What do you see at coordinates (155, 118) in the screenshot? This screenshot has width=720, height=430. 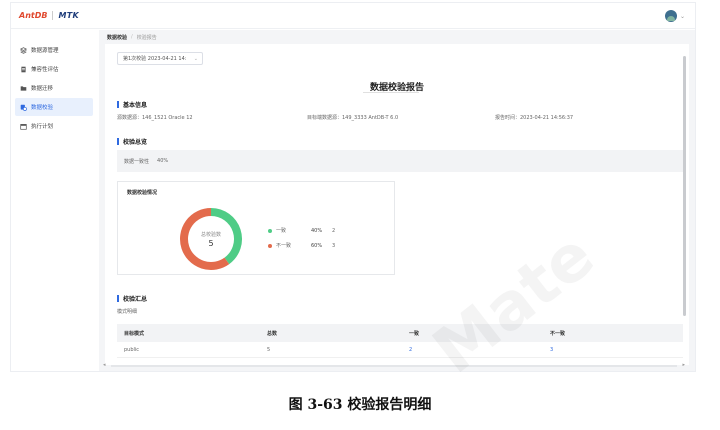 I see `source-datasource: 源数据源：146_1521 Oracle 12` at bounding box center [155, 118].